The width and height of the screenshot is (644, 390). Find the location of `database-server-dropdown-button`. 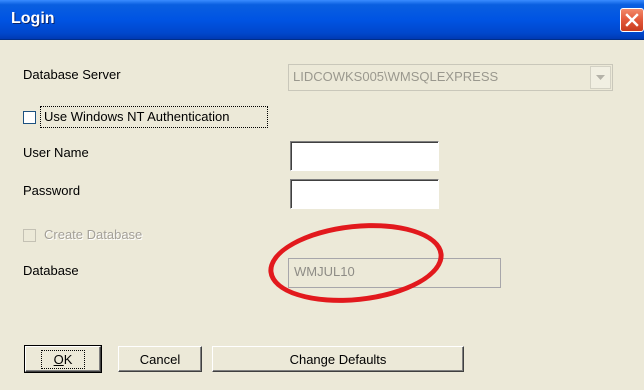

database-server-dropdown-button is located at coordinates (600, 77).